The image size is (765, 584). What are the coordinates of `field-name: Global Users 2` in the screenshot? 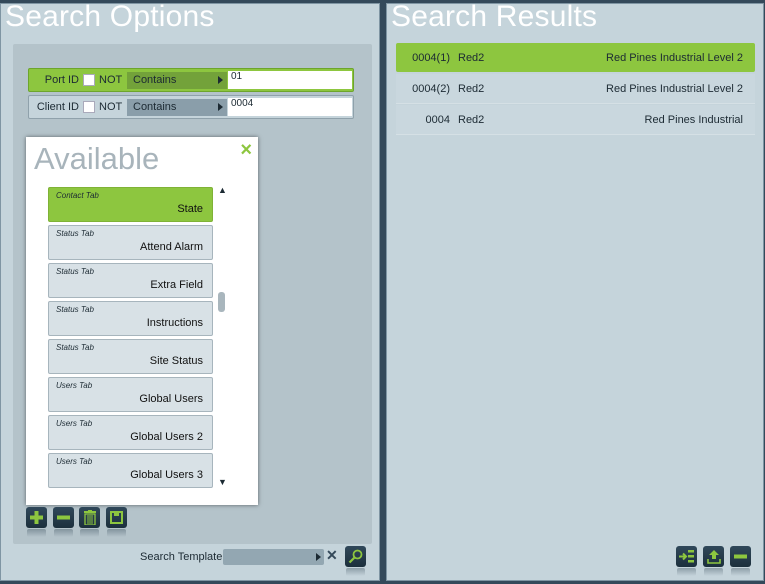 It's located at (166, 437).